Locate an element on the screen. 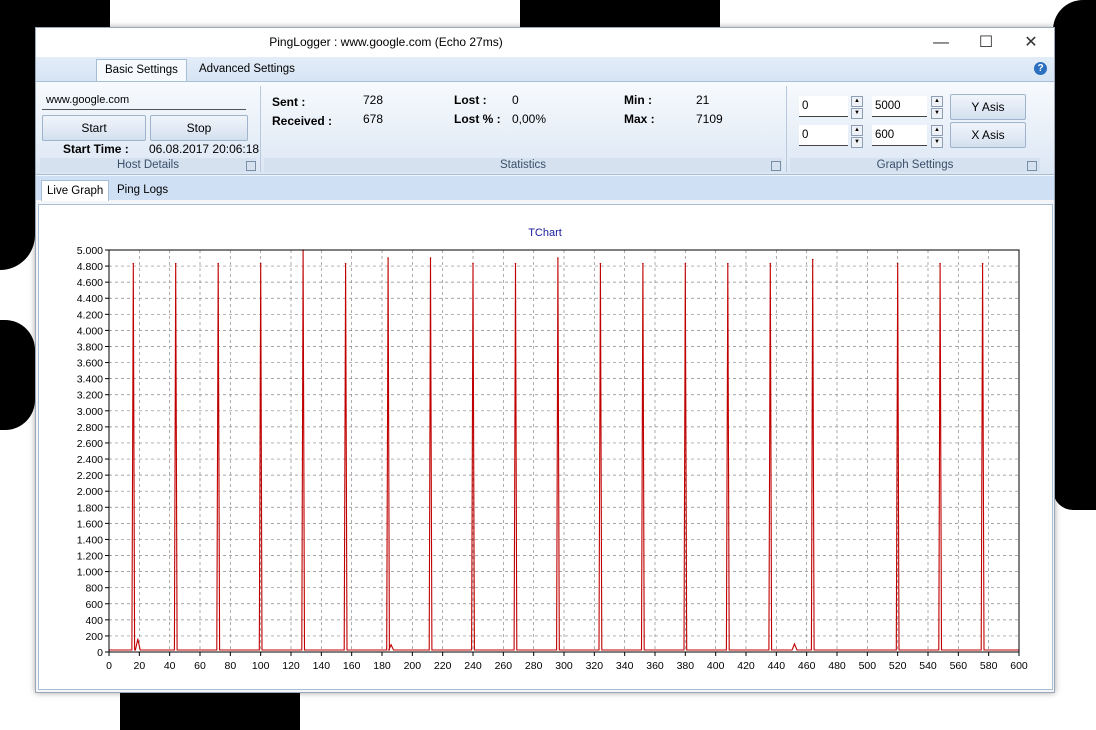  x-tick-label: 100 is located at coordinates (261, 666).